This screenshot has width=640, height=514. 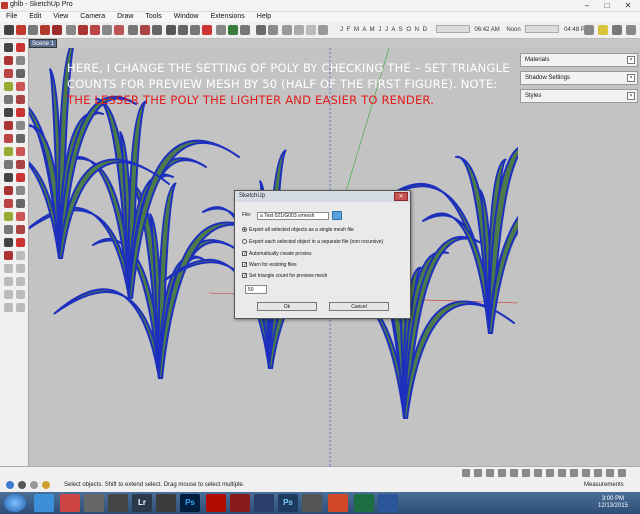 I want to click on set-triangle-checkbox: ✓, so click(x=244, y=276).